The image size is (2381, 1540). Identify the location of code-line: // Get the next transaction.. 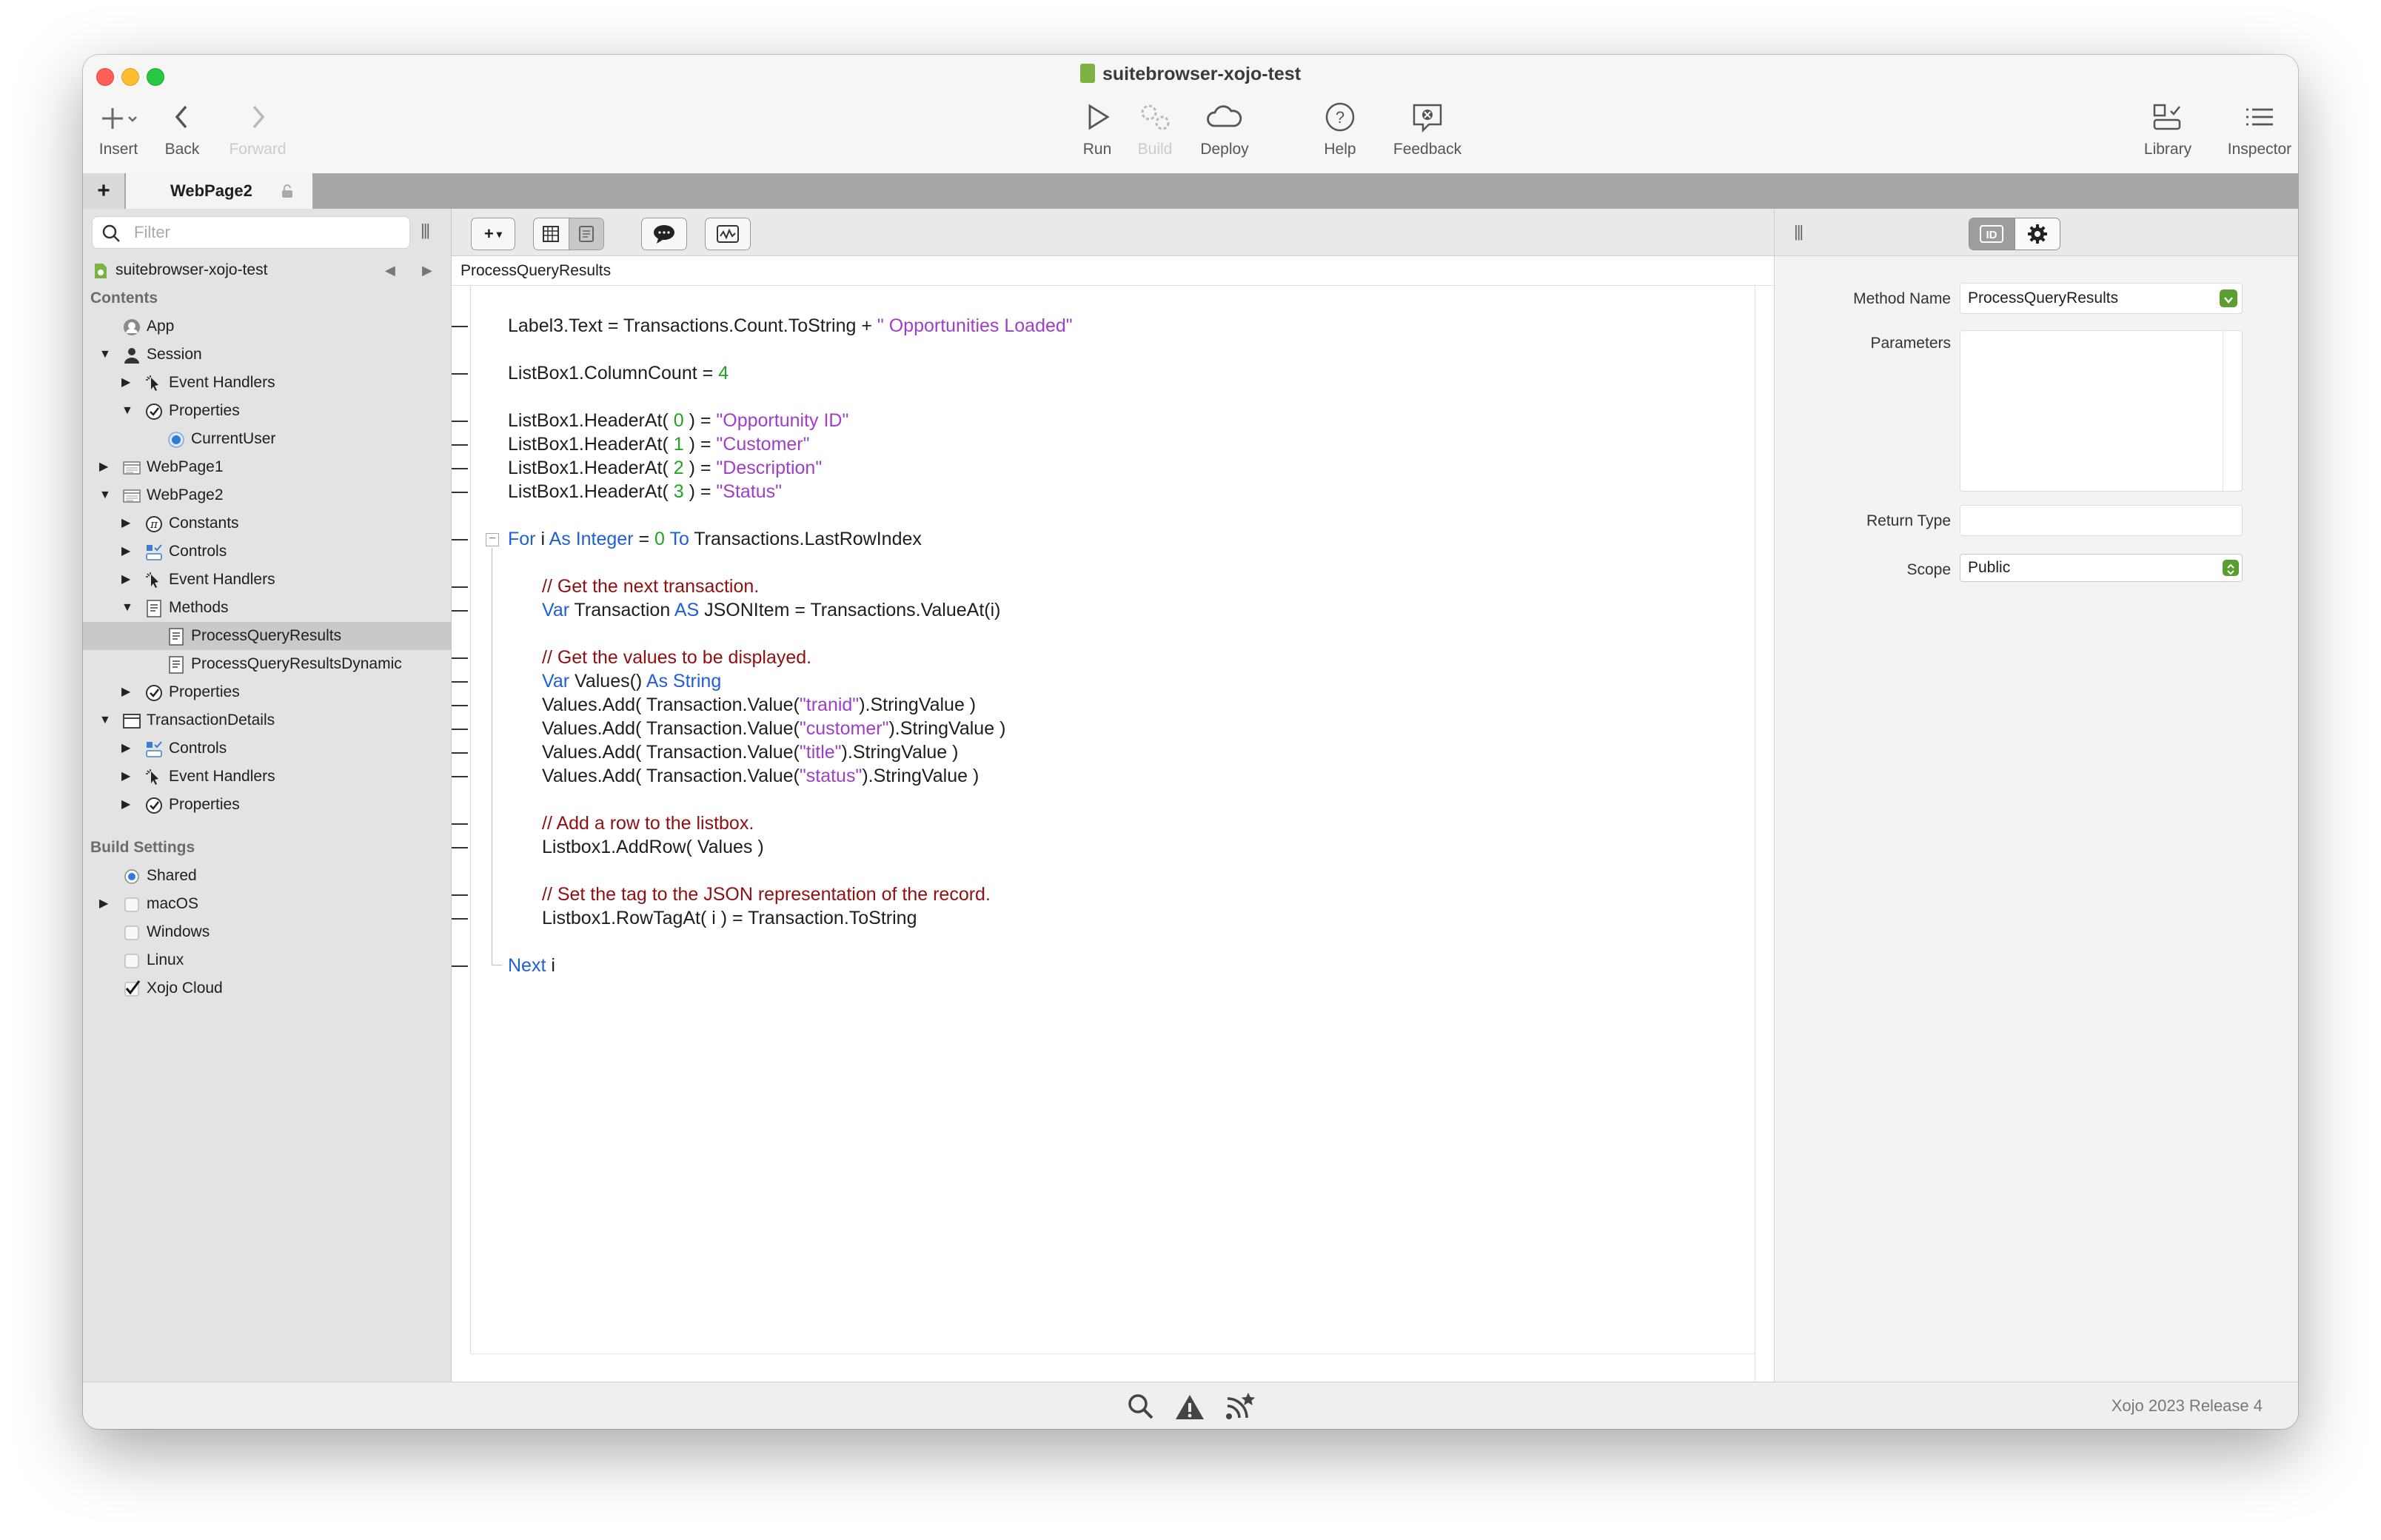
(650, 586).